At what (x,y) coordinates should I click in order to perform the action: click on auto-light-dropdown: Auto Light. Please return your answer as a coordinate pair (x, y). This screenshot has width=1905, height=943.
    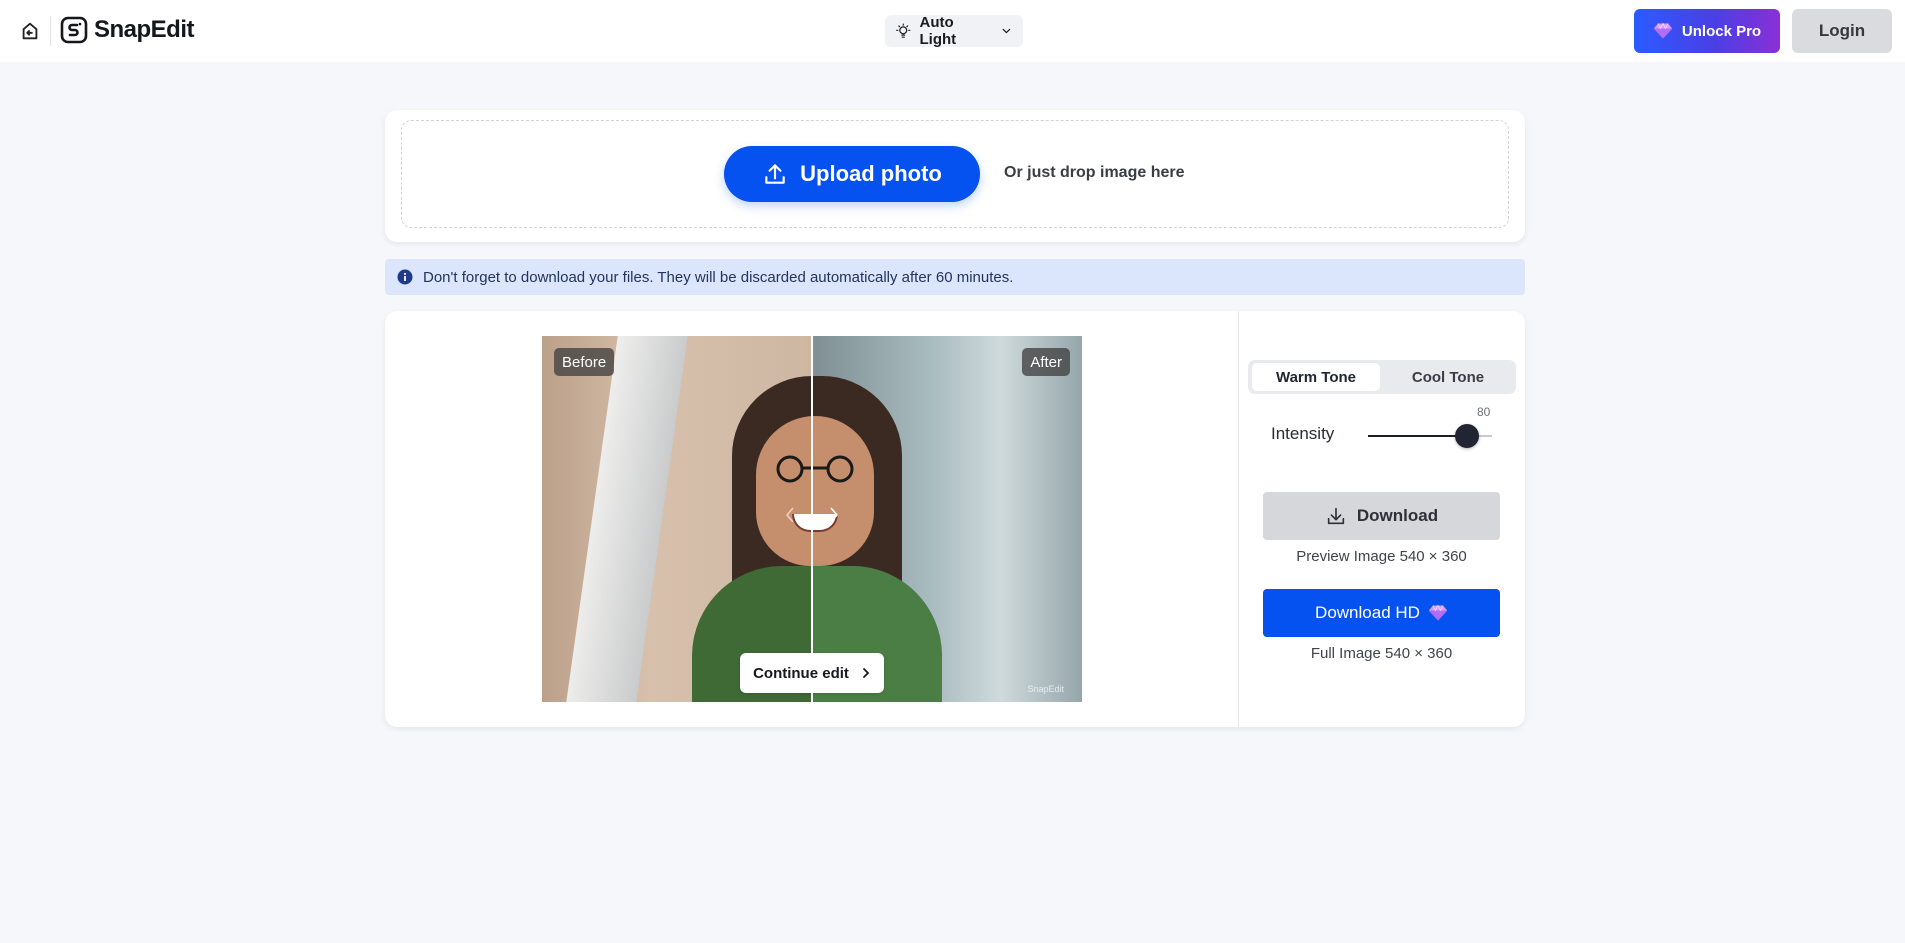
    Looking at the image, I should click on (954, 31).